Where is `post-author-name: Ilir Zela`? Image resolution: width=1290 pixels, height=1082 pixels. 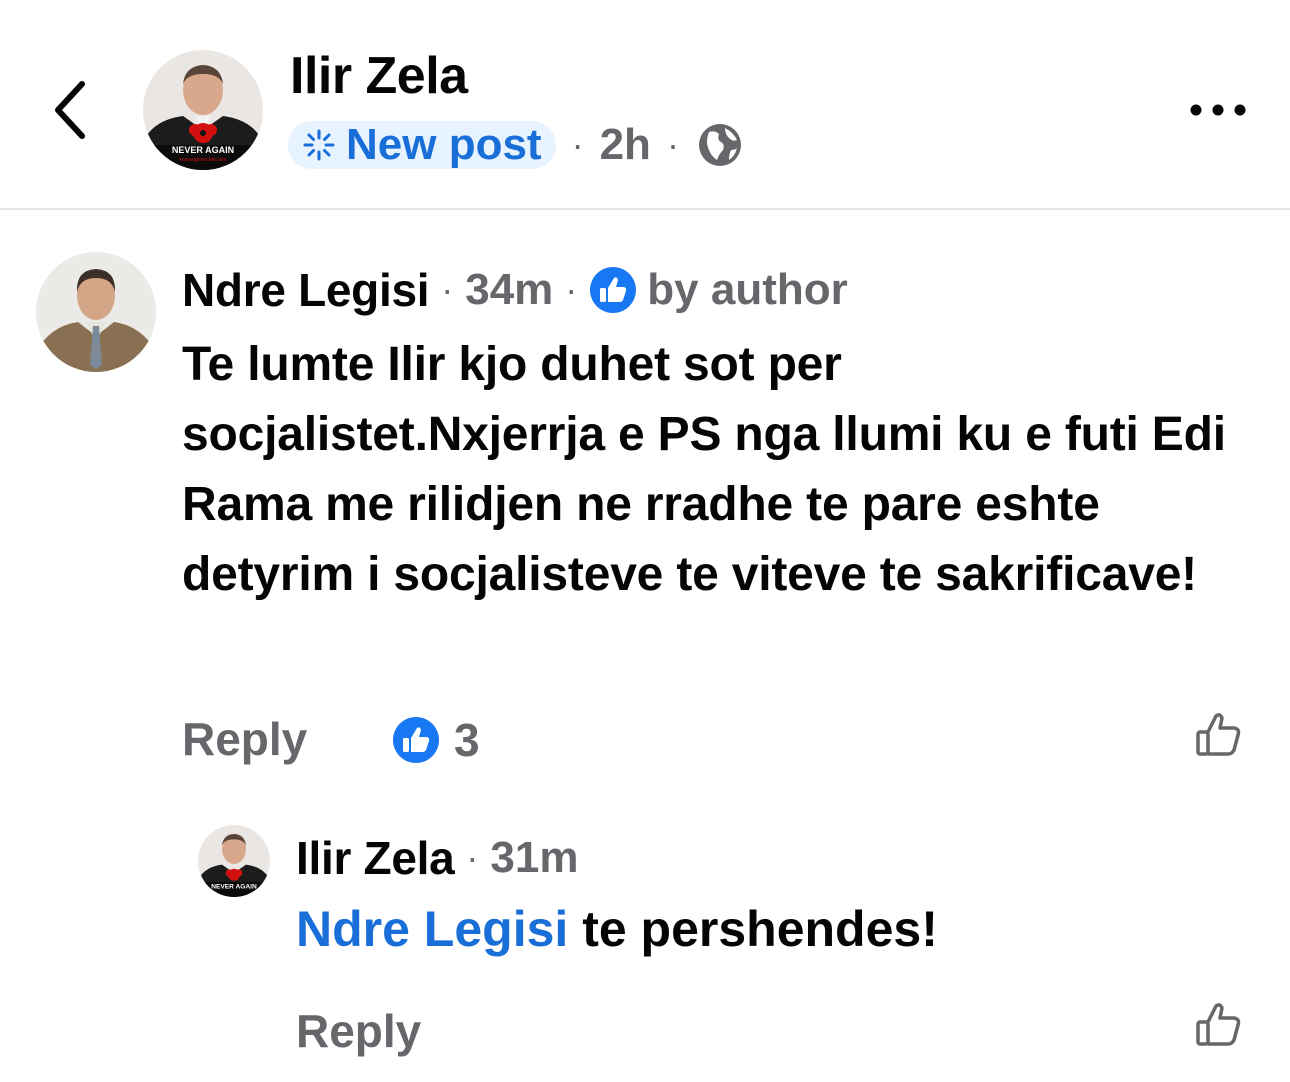 post-author-name: Ilir Zela is located at coordinates (379, 76).